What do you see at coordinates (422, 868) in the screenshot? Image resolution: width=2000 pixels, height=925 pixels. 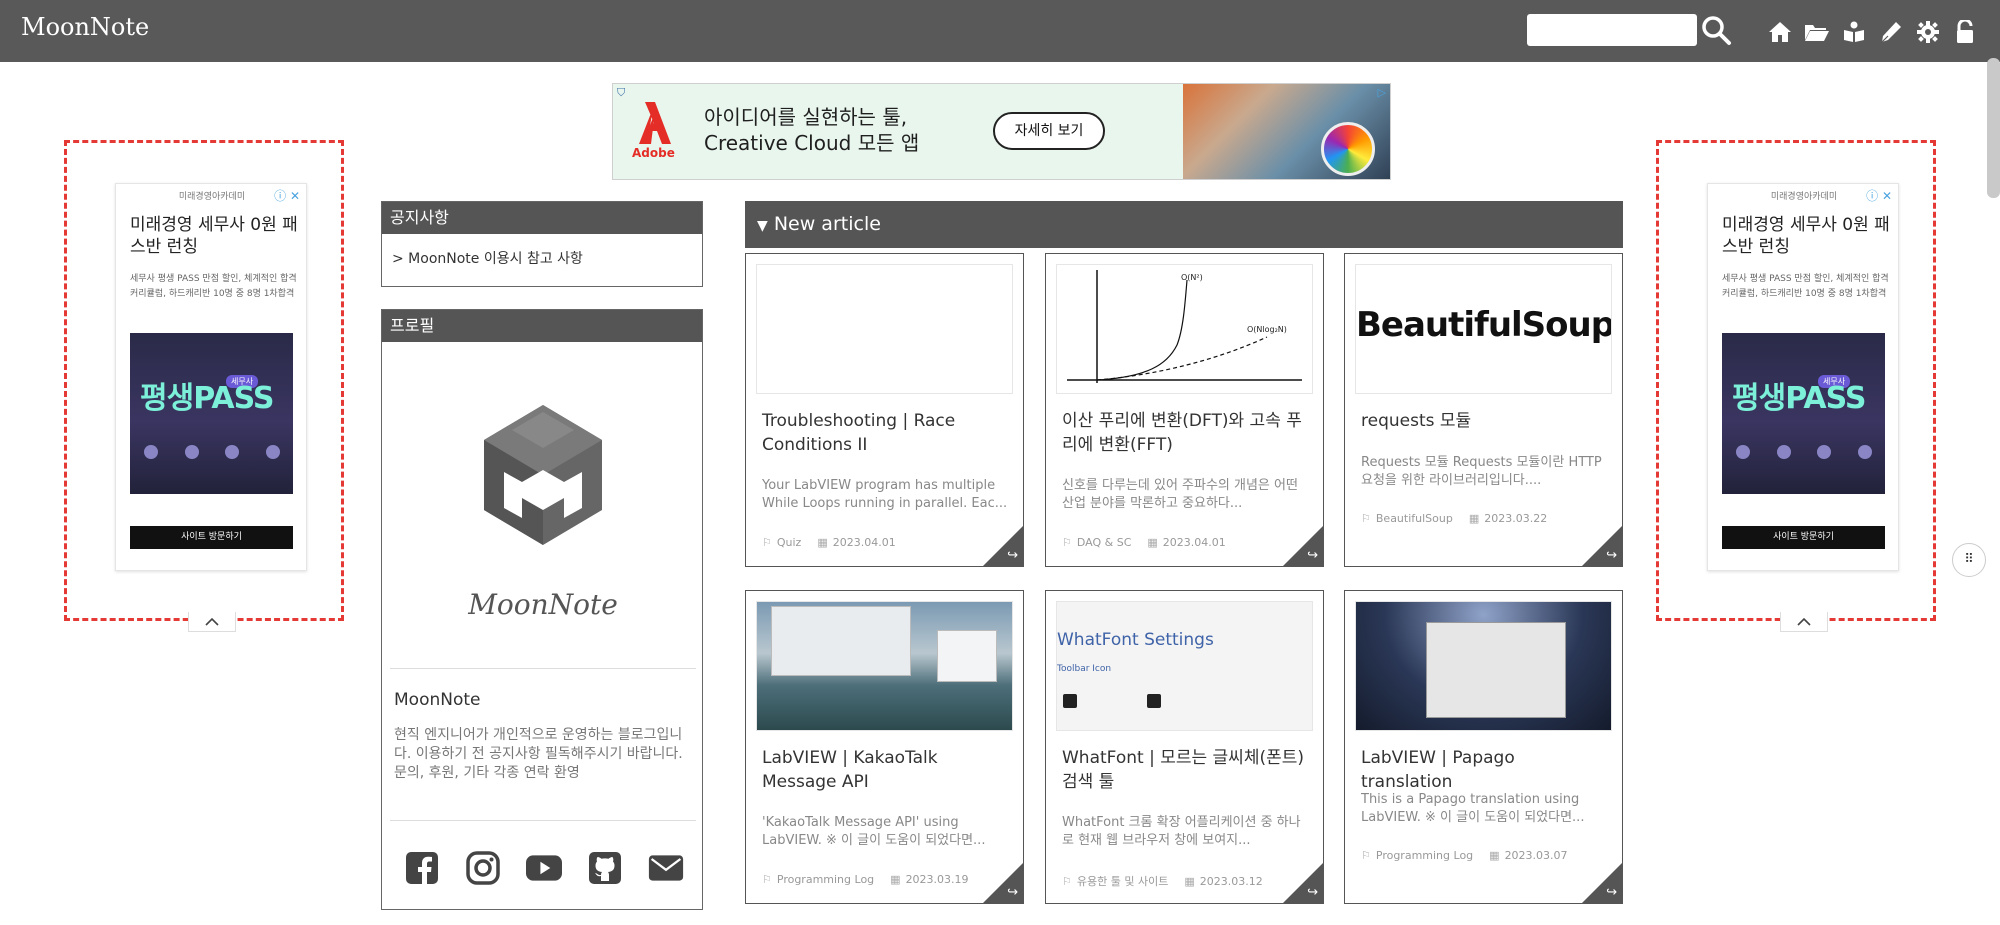 I see `facebook-icon` at bounding box center [422, 868].